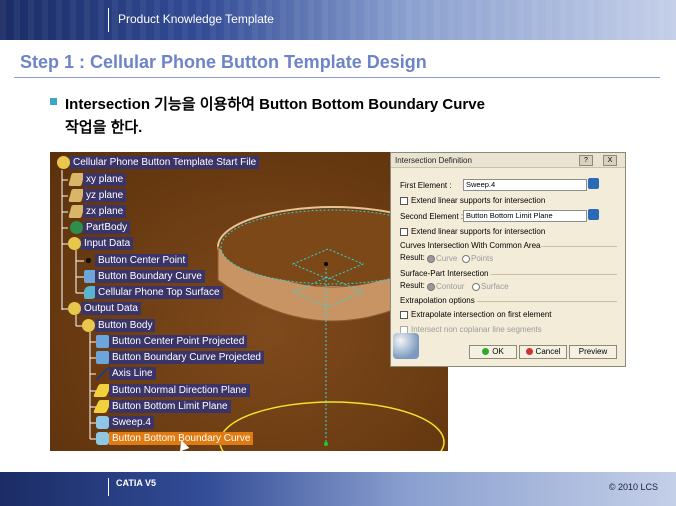 This screenshot has width=676, height=506. Describe the element at coordinates (466, 259) in the screenshot. I see `points-radio` at that location.